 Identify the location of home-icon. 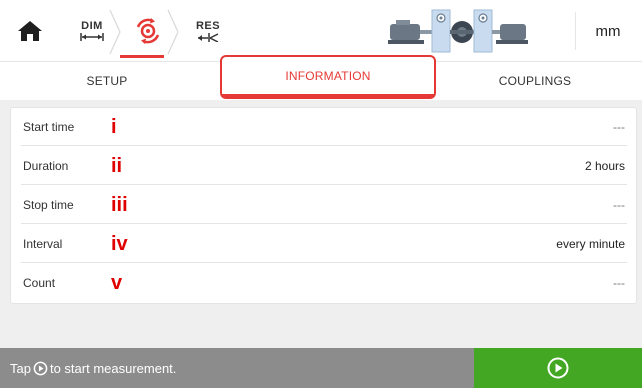
(30, 31).